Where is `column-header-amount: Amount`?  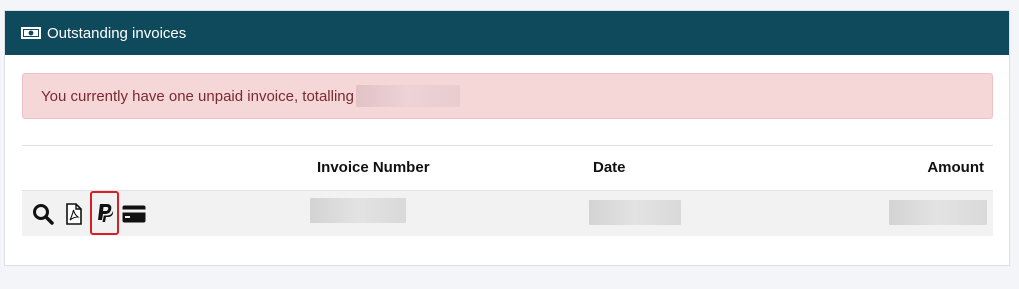
column-header-amount: Amount is located at coordinates (955, 167).